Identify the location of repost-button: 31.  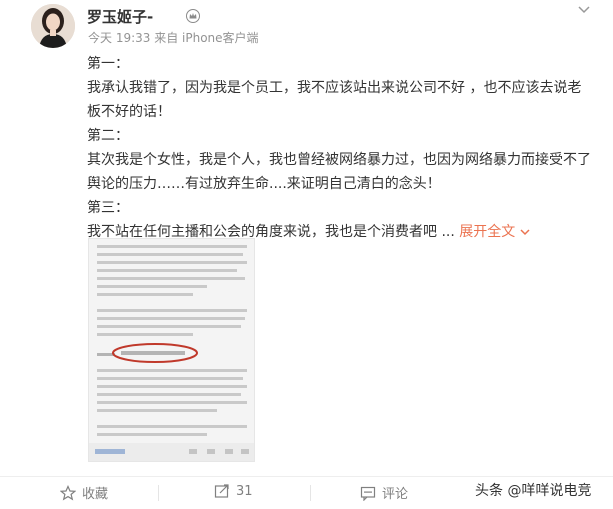
(233, 491).